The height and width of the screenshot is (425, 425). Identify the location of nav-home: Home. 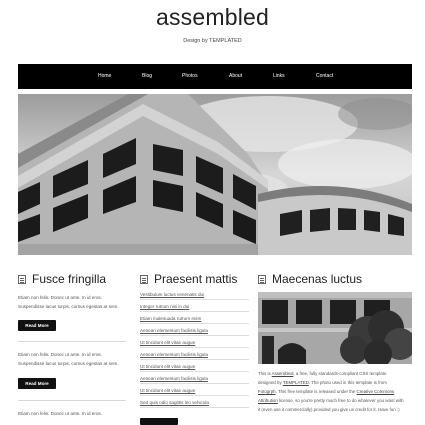
(104, 76).